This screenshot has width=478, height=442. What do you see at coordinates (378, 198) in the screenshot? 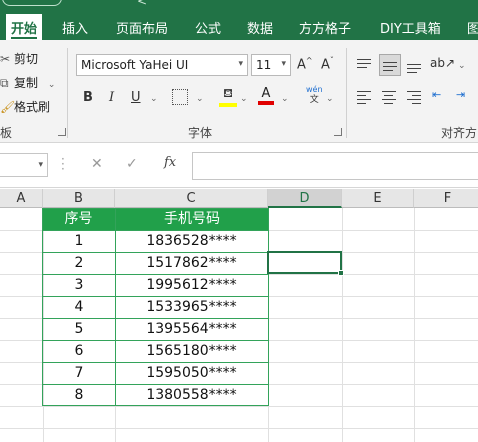
I see `column-header-e: E` at bounding box center [378, 198].